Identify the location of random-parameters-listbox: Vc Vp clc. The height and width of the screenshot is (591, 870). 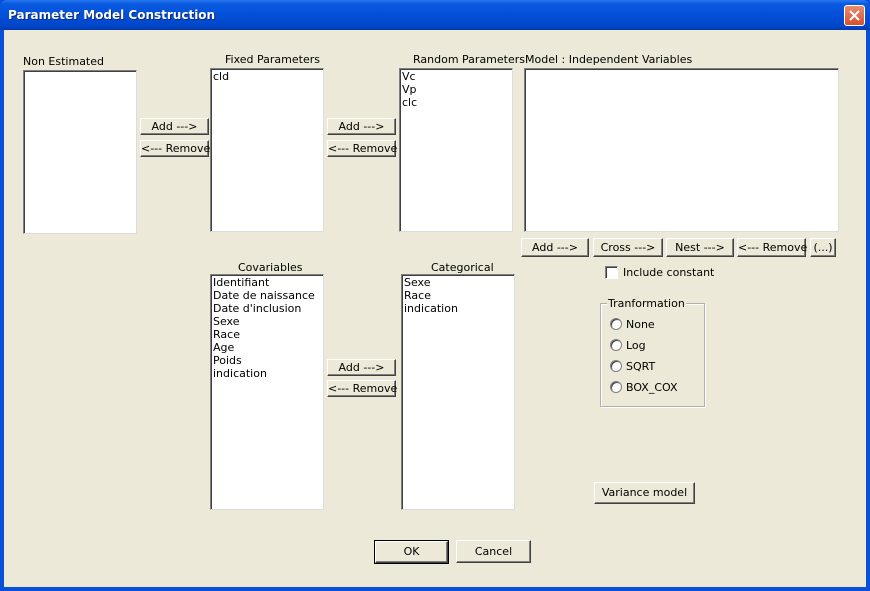
(456, 150).